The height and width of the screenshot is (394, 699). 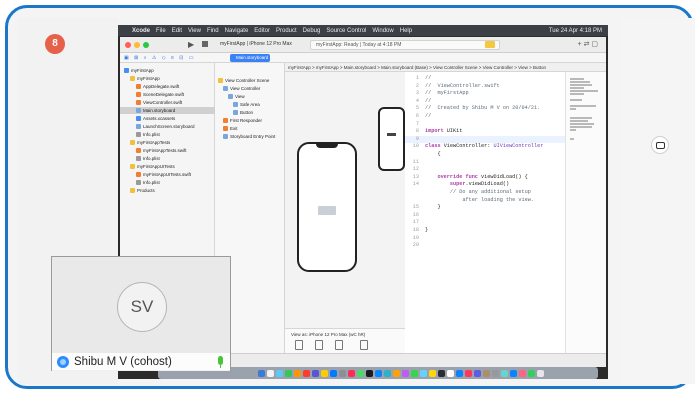 I want to click on close-window-icon, so click(x=128, y=45).